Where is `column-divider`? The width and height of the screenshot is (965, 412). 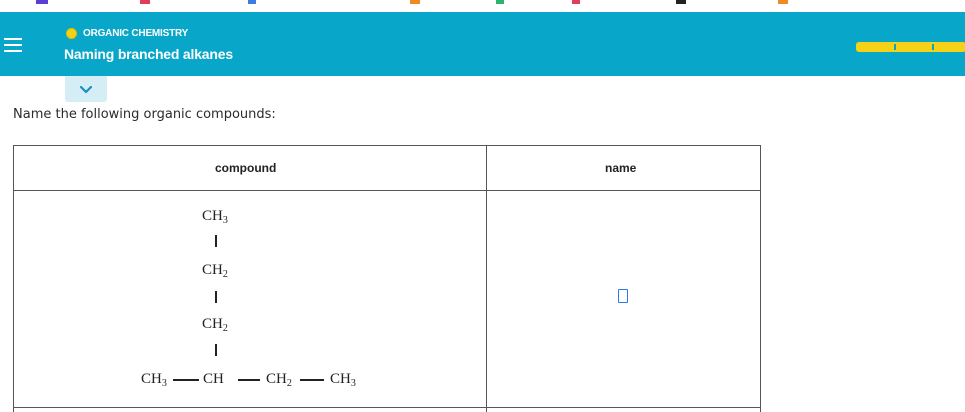 column-divider is located at coordinates (486, 279).